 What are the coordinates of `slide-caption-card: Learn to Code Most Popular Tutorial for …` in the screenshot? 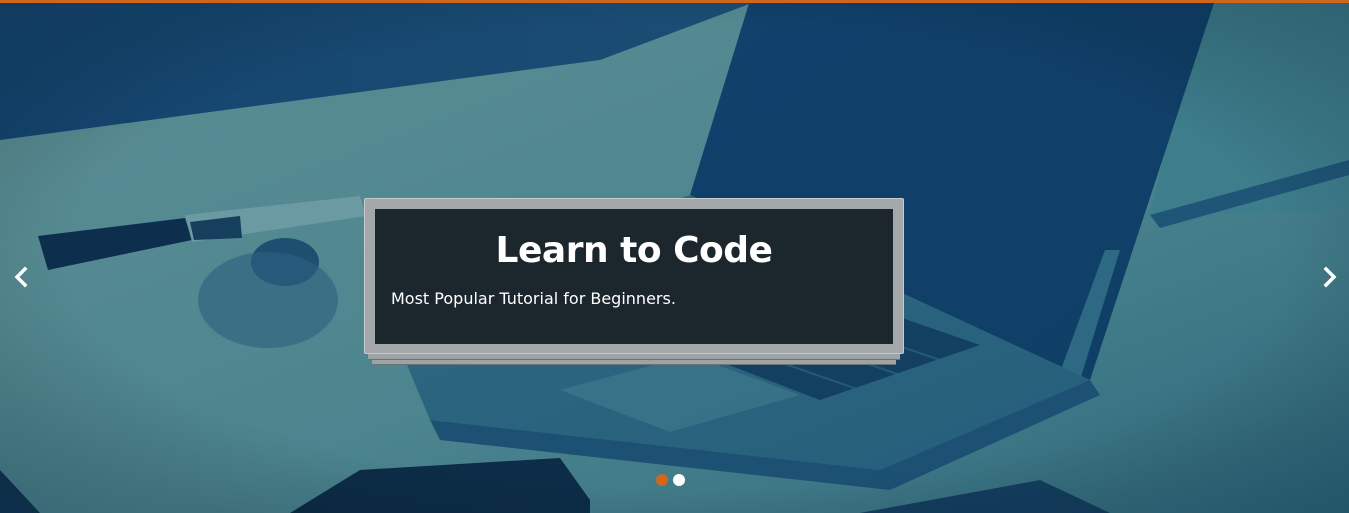 It's located at (634, 283).